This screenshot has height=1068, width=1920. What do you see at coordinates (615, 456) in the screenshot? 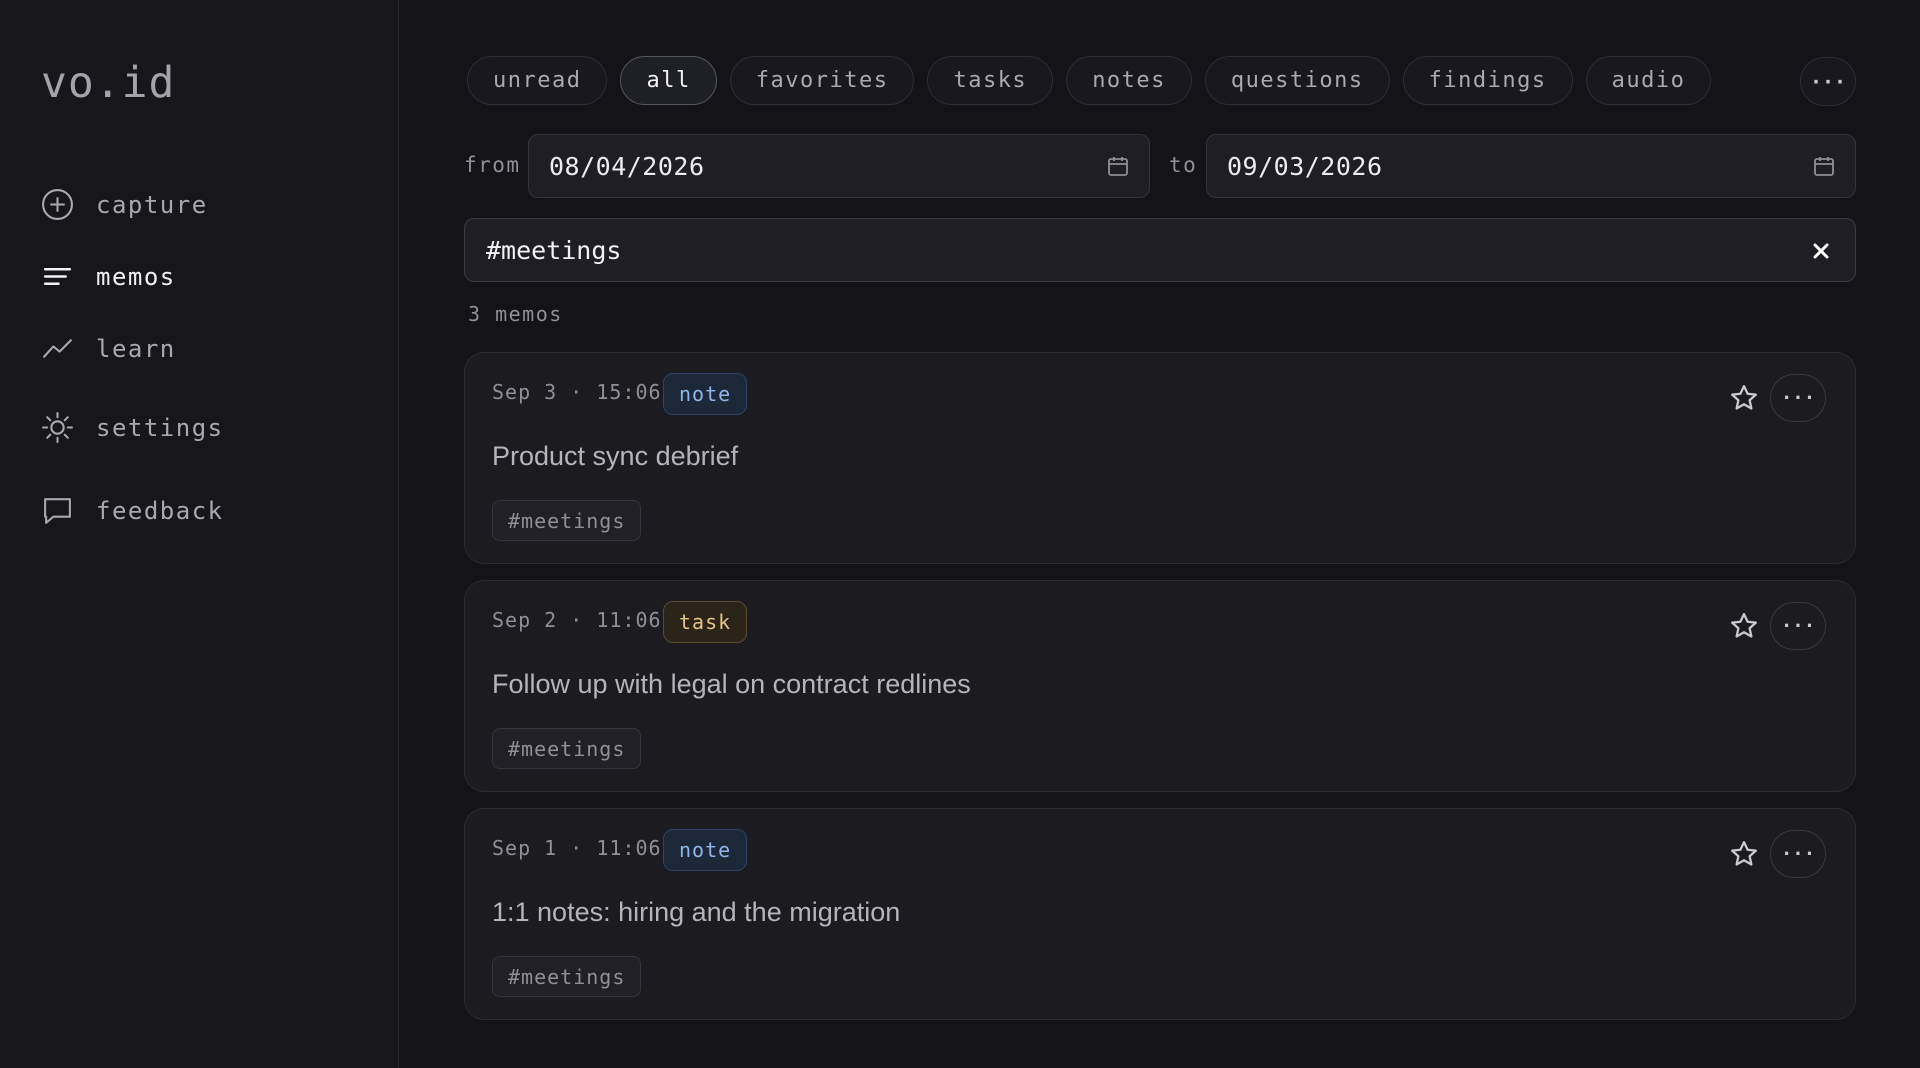
I see `memo-title: Product sync debrief` at bounding box center [615, 456].